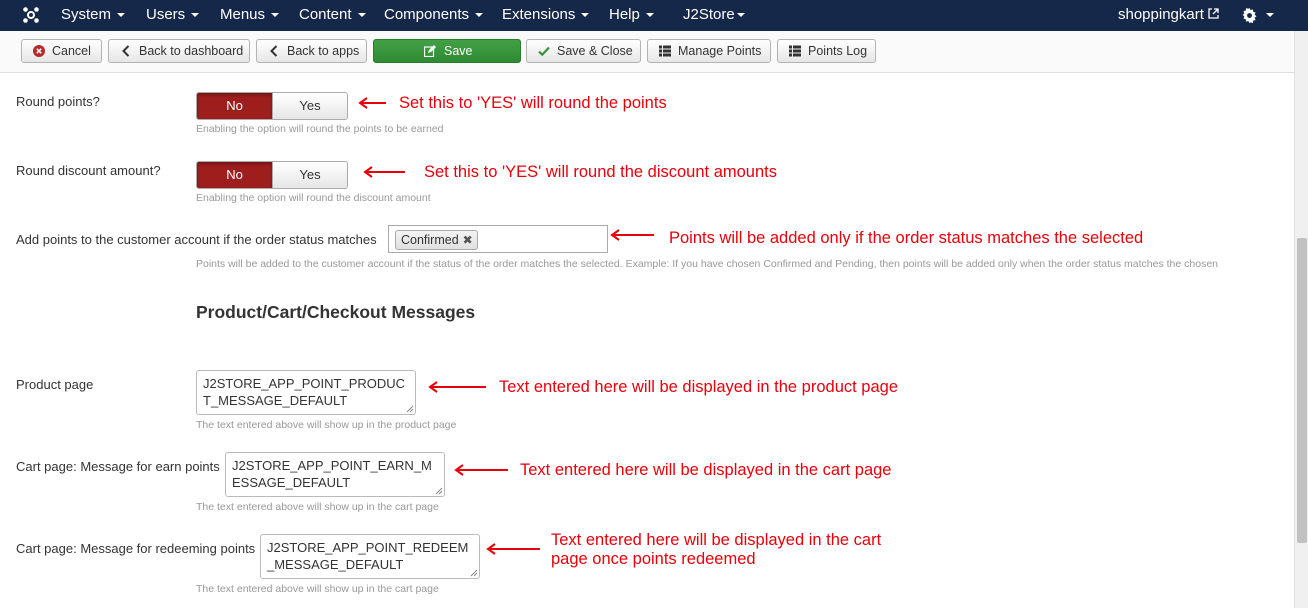 This screenshot has width=1308, height=608. I want to click on menu-extensions: Extensions, so click(546, 15).